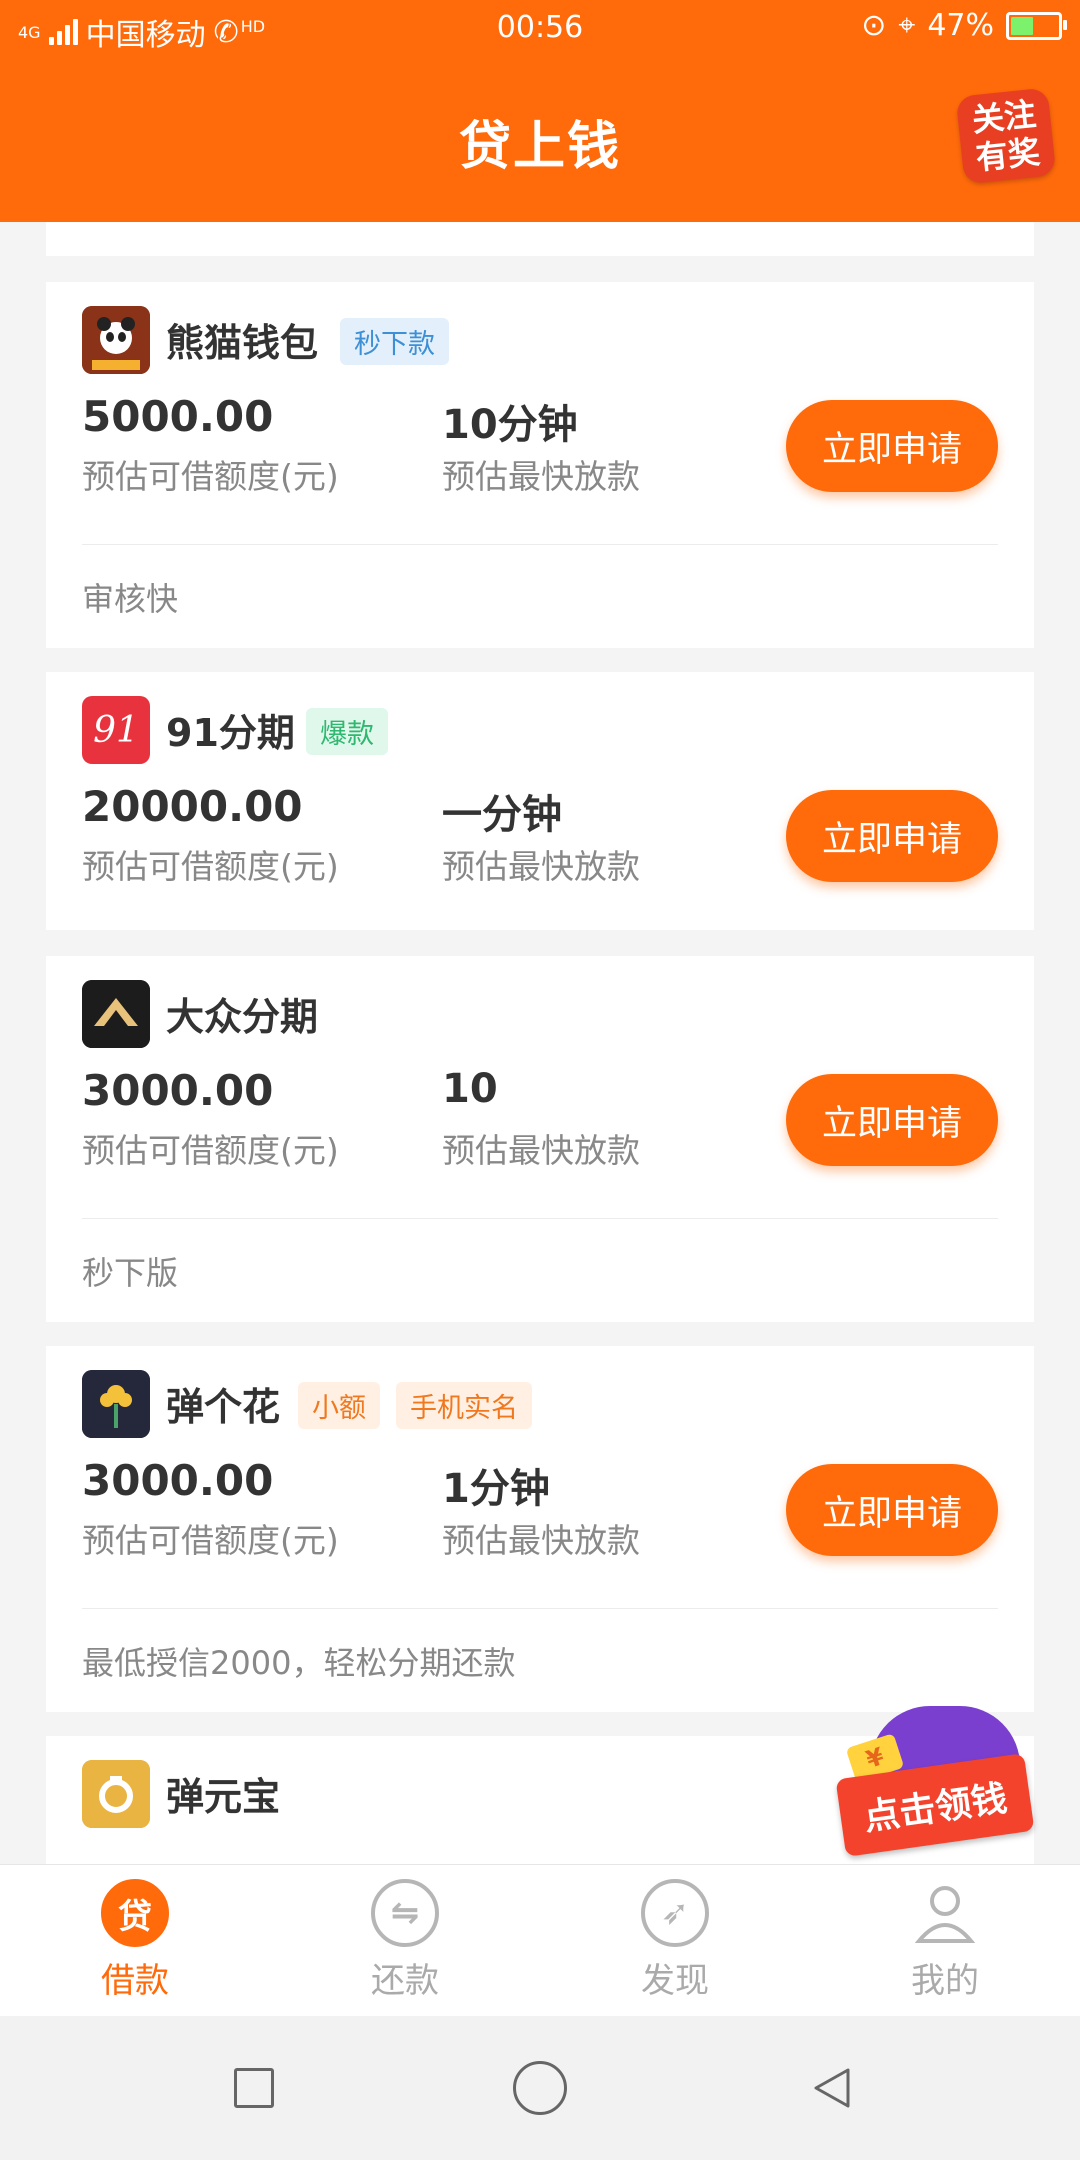 This screenshot has width=1080, height=2160. What do you see at coordinates (510, 425) in the screenshot?
I see `loan-time: 10分钟` at bounding box center [510, 425].